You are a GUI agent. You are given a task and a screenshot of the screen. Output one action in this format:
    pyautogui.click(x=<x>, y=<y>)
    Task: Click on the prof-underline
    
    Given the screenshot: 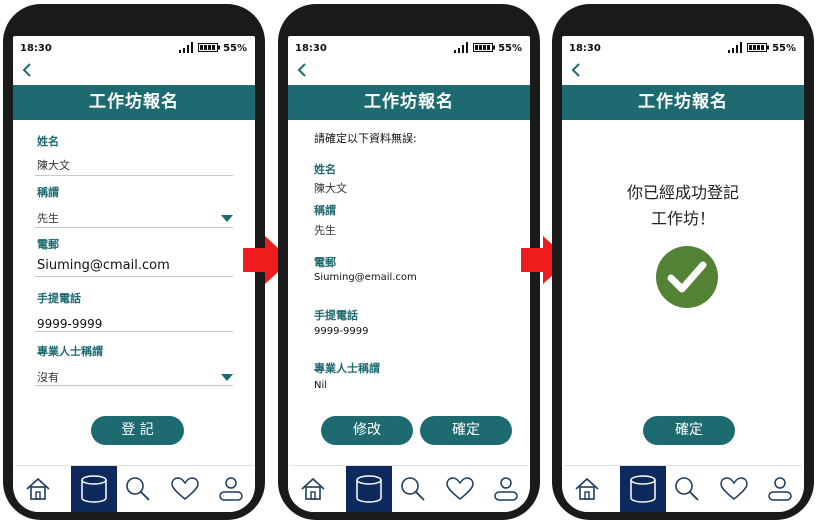 What is the action you would take?
    pyautogui.click(x=134, y=385)
    